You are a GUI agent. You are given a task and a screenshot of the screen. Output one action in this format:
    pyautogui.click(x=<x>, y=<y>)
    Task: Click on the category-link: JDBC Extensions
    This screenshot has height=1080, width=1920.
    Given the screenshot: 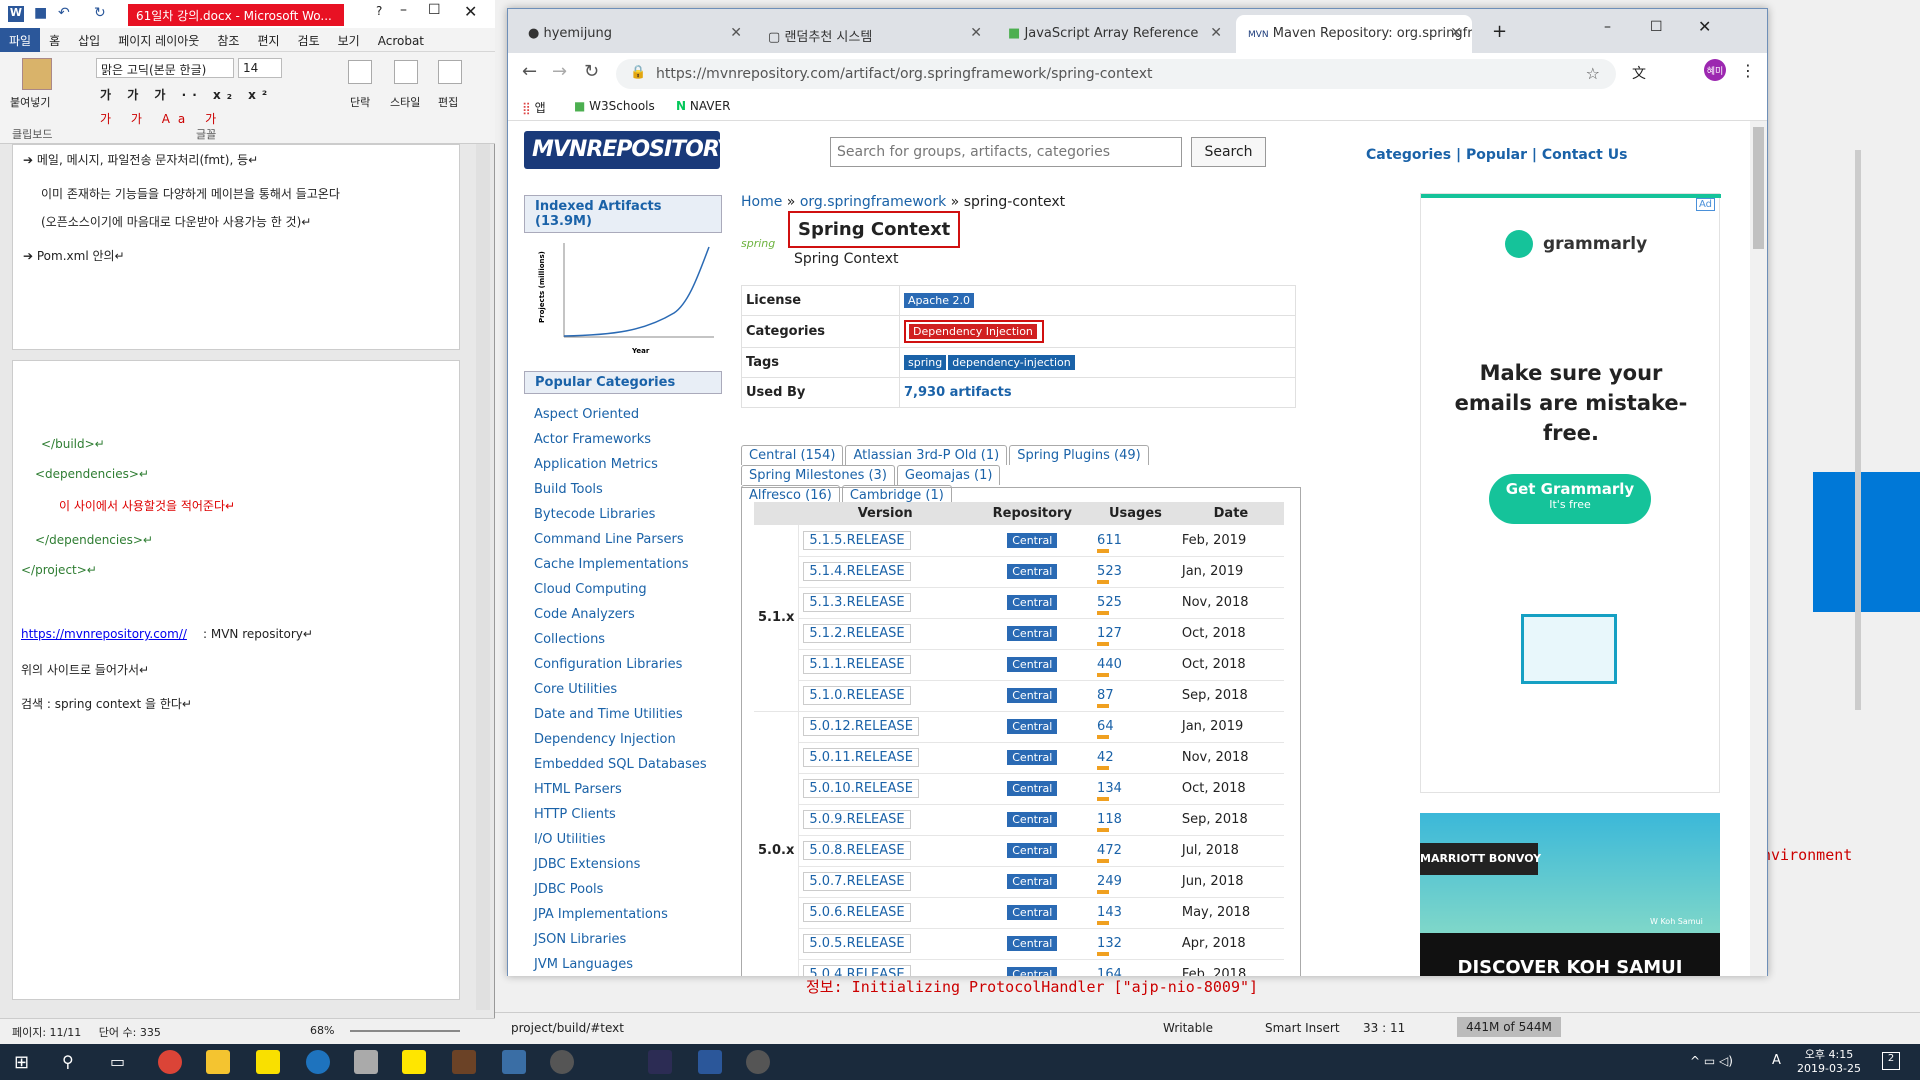 What is the action you would take?
    pyautogui.click(x=623, y=864)
    